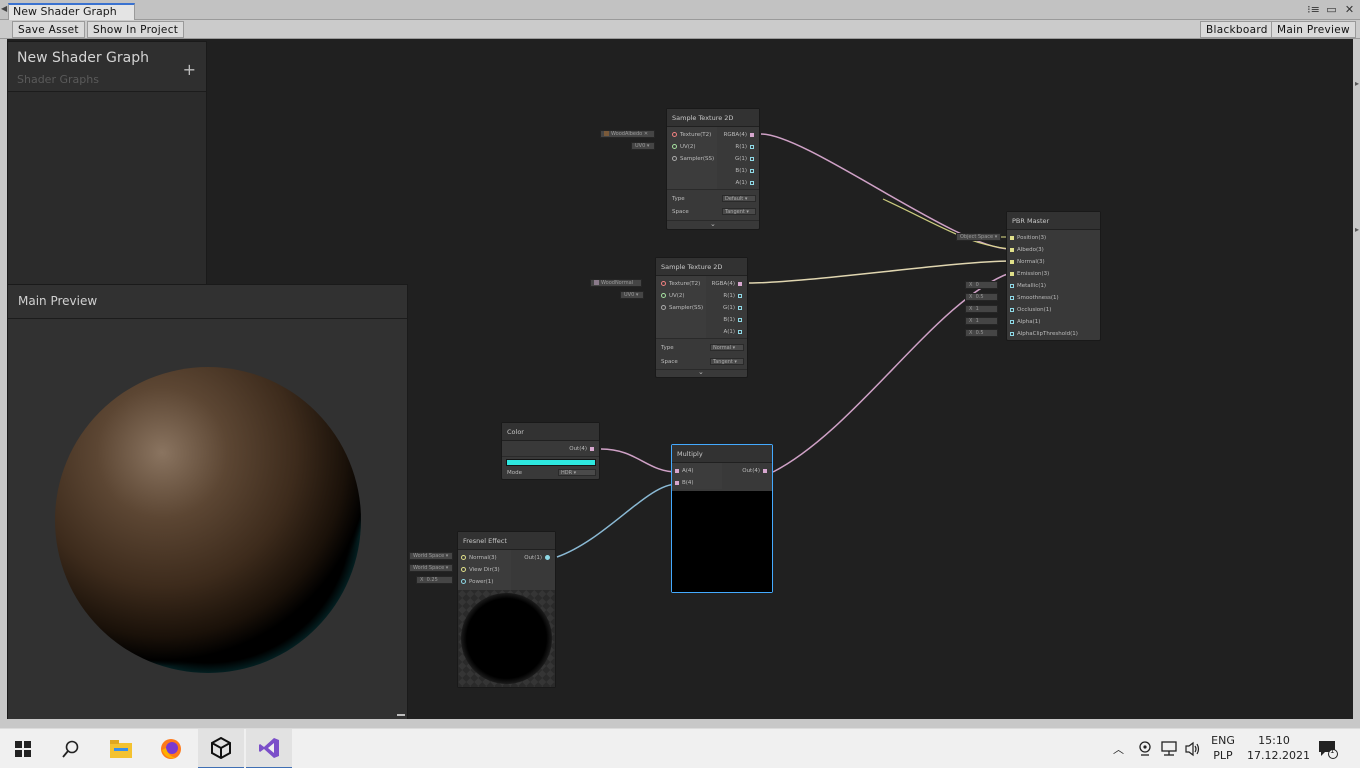  I want to click on port-albedo-in: Albedo(3), so click(1025, 250).